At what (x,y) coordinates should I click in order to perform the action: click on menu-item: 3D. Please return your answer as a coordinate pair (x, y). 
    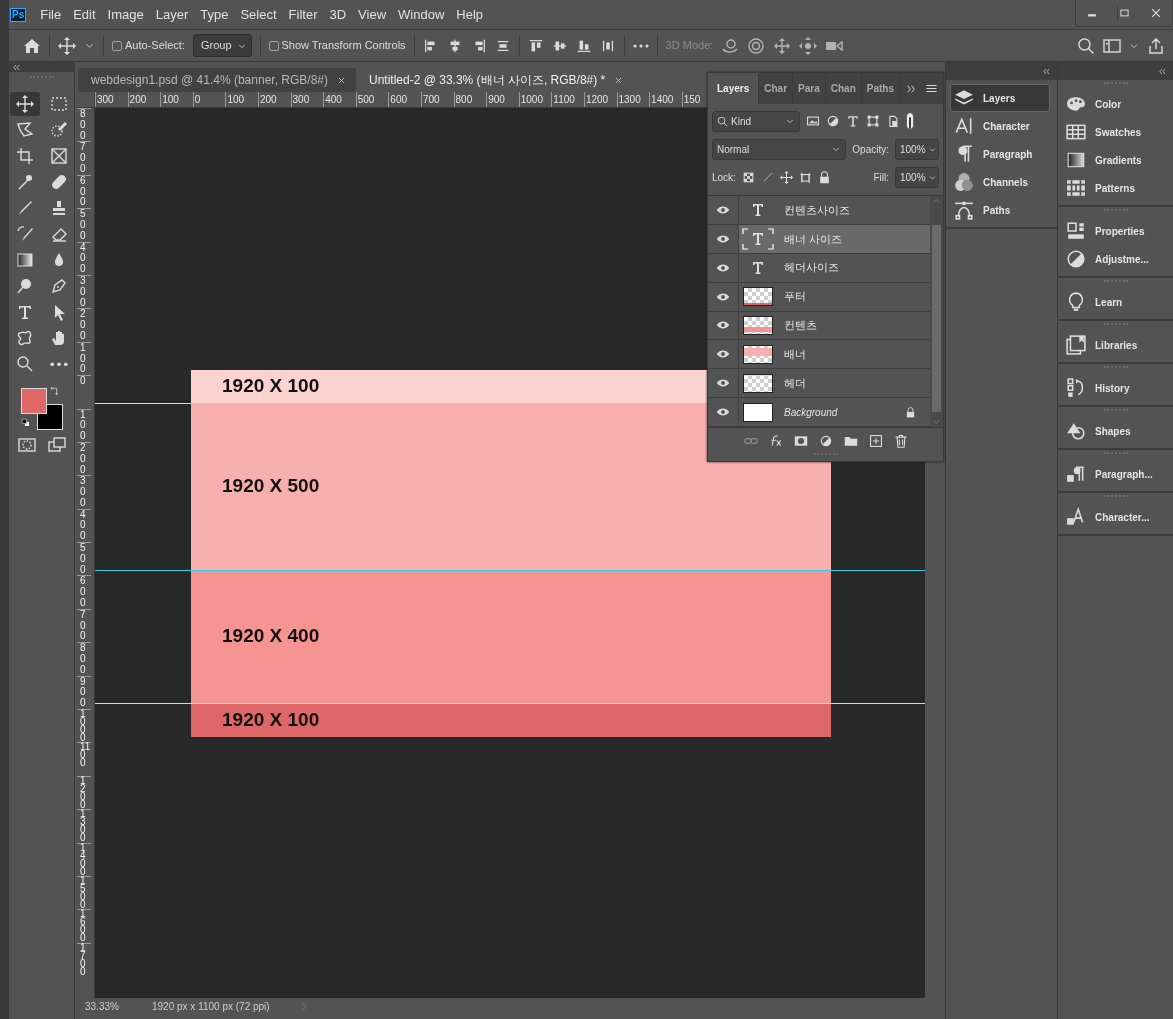
    Looking at the image, I should click on (338, 14).